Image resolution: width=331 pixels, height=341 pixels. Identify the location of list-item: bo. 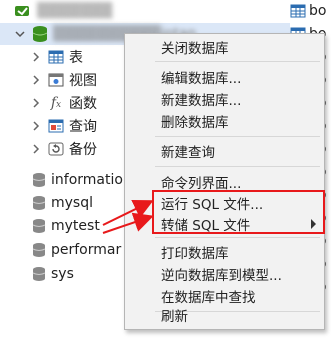
(308, 11).